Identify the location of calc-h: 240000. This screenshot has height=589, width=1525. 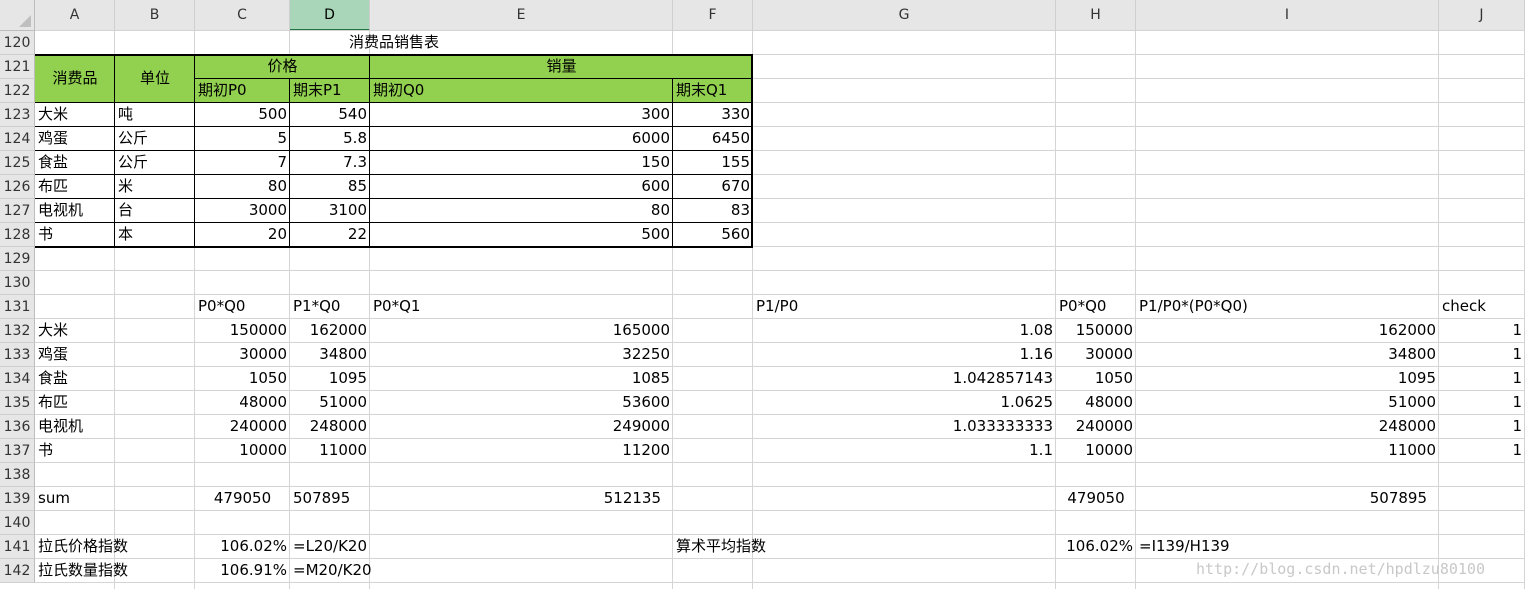
(1096, 427).